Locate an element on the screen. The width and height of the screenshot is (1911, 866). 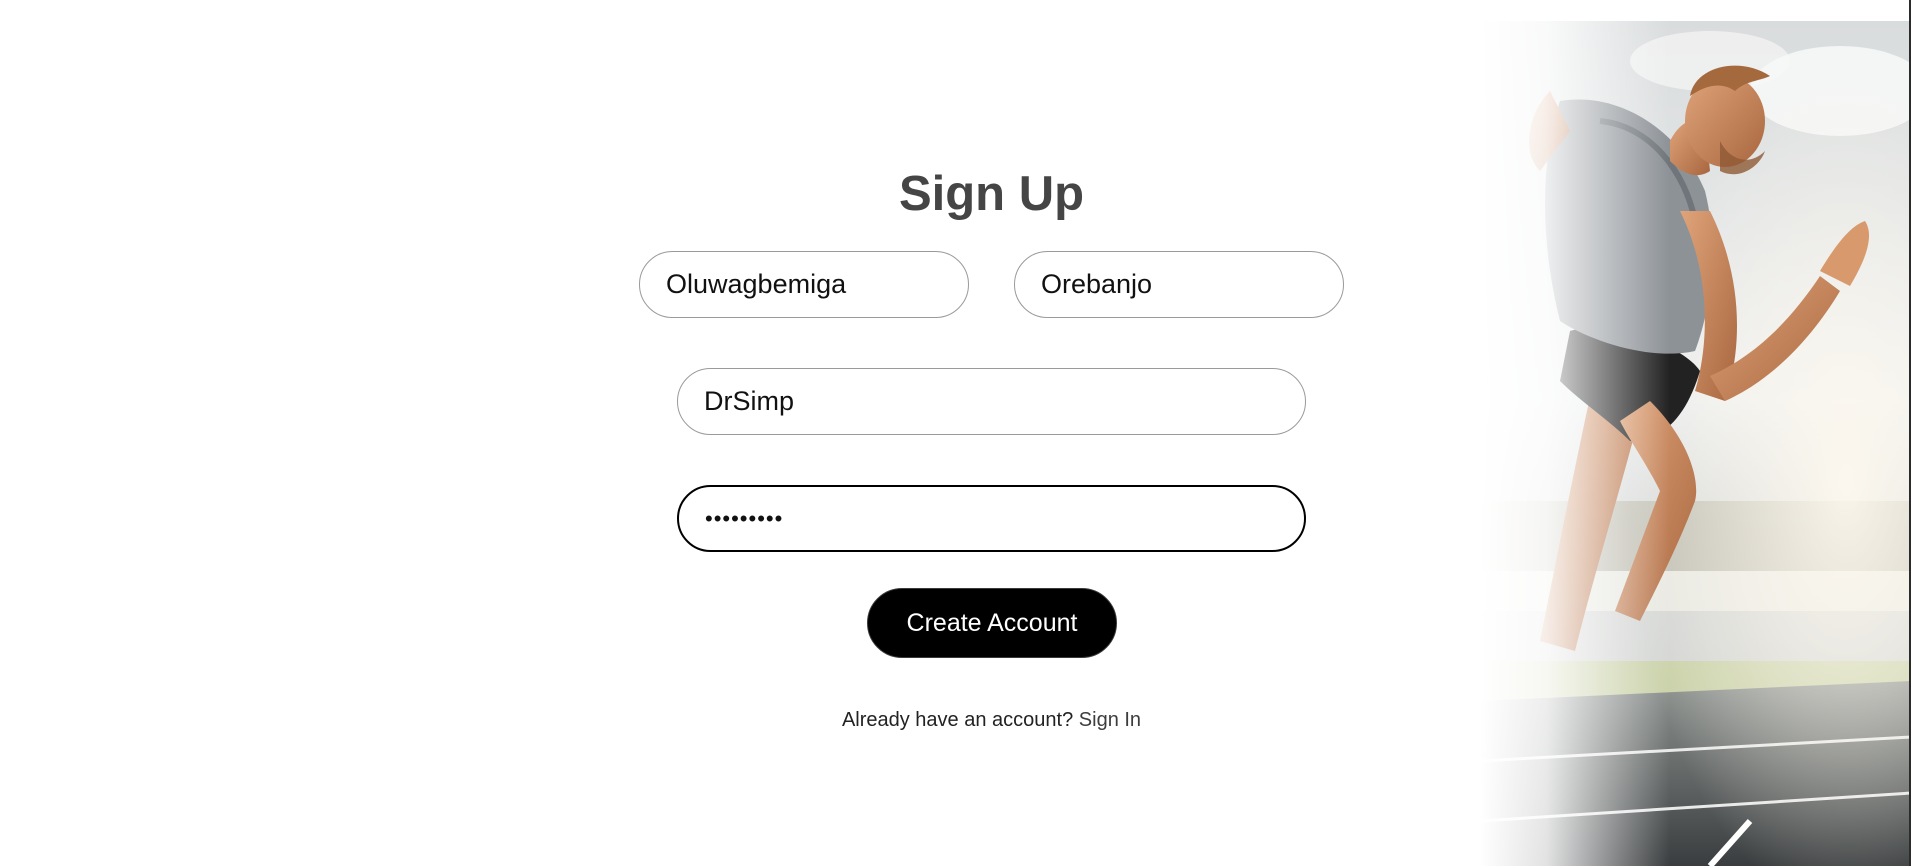
signin-prompt-text: Already have an account? is located at coordinates (957, 720).